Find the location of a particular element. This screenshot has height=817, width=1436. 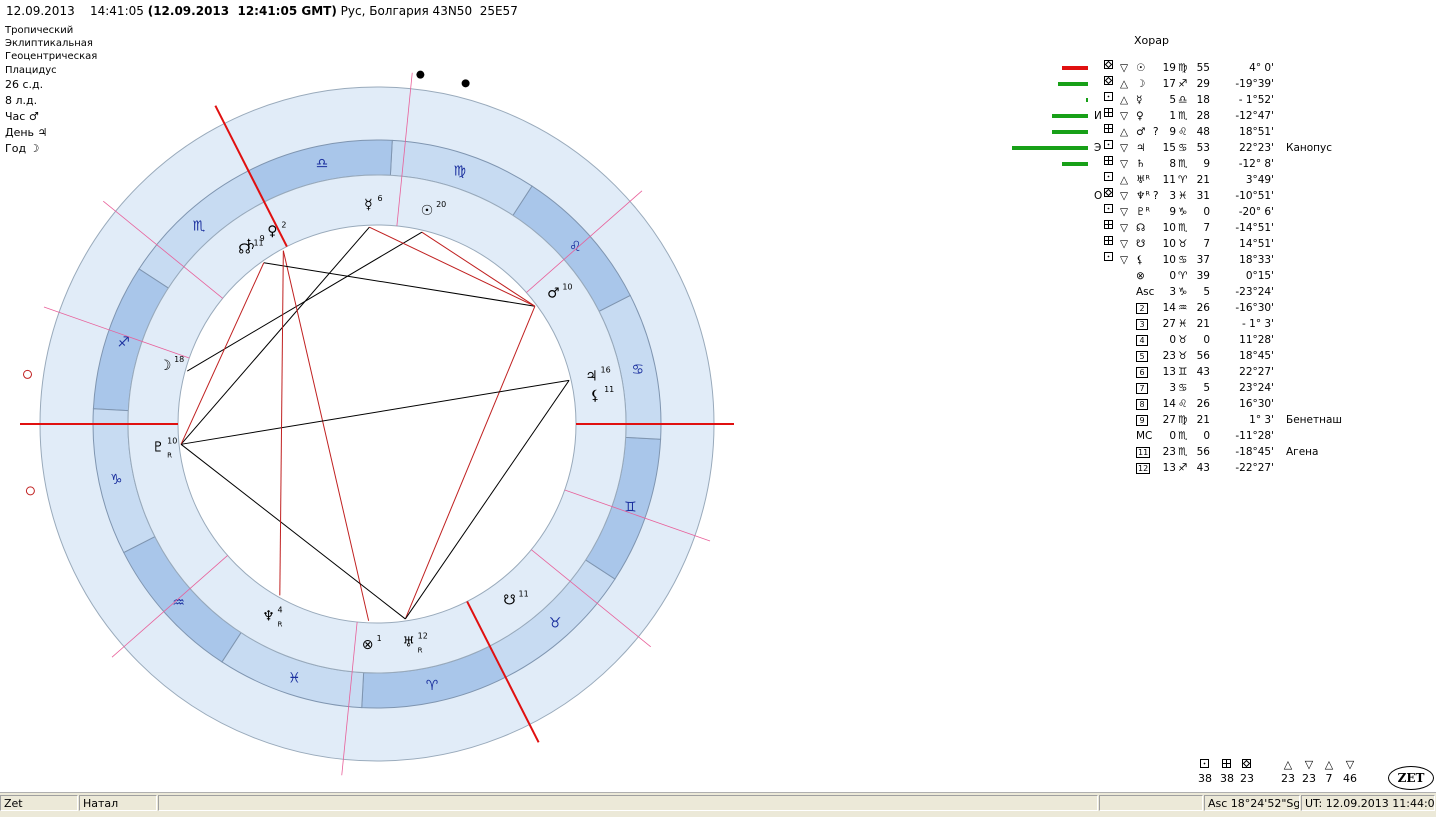

table-row: 12 13 ♐ 43 -22°27' is located at coordinates (1210, 468).